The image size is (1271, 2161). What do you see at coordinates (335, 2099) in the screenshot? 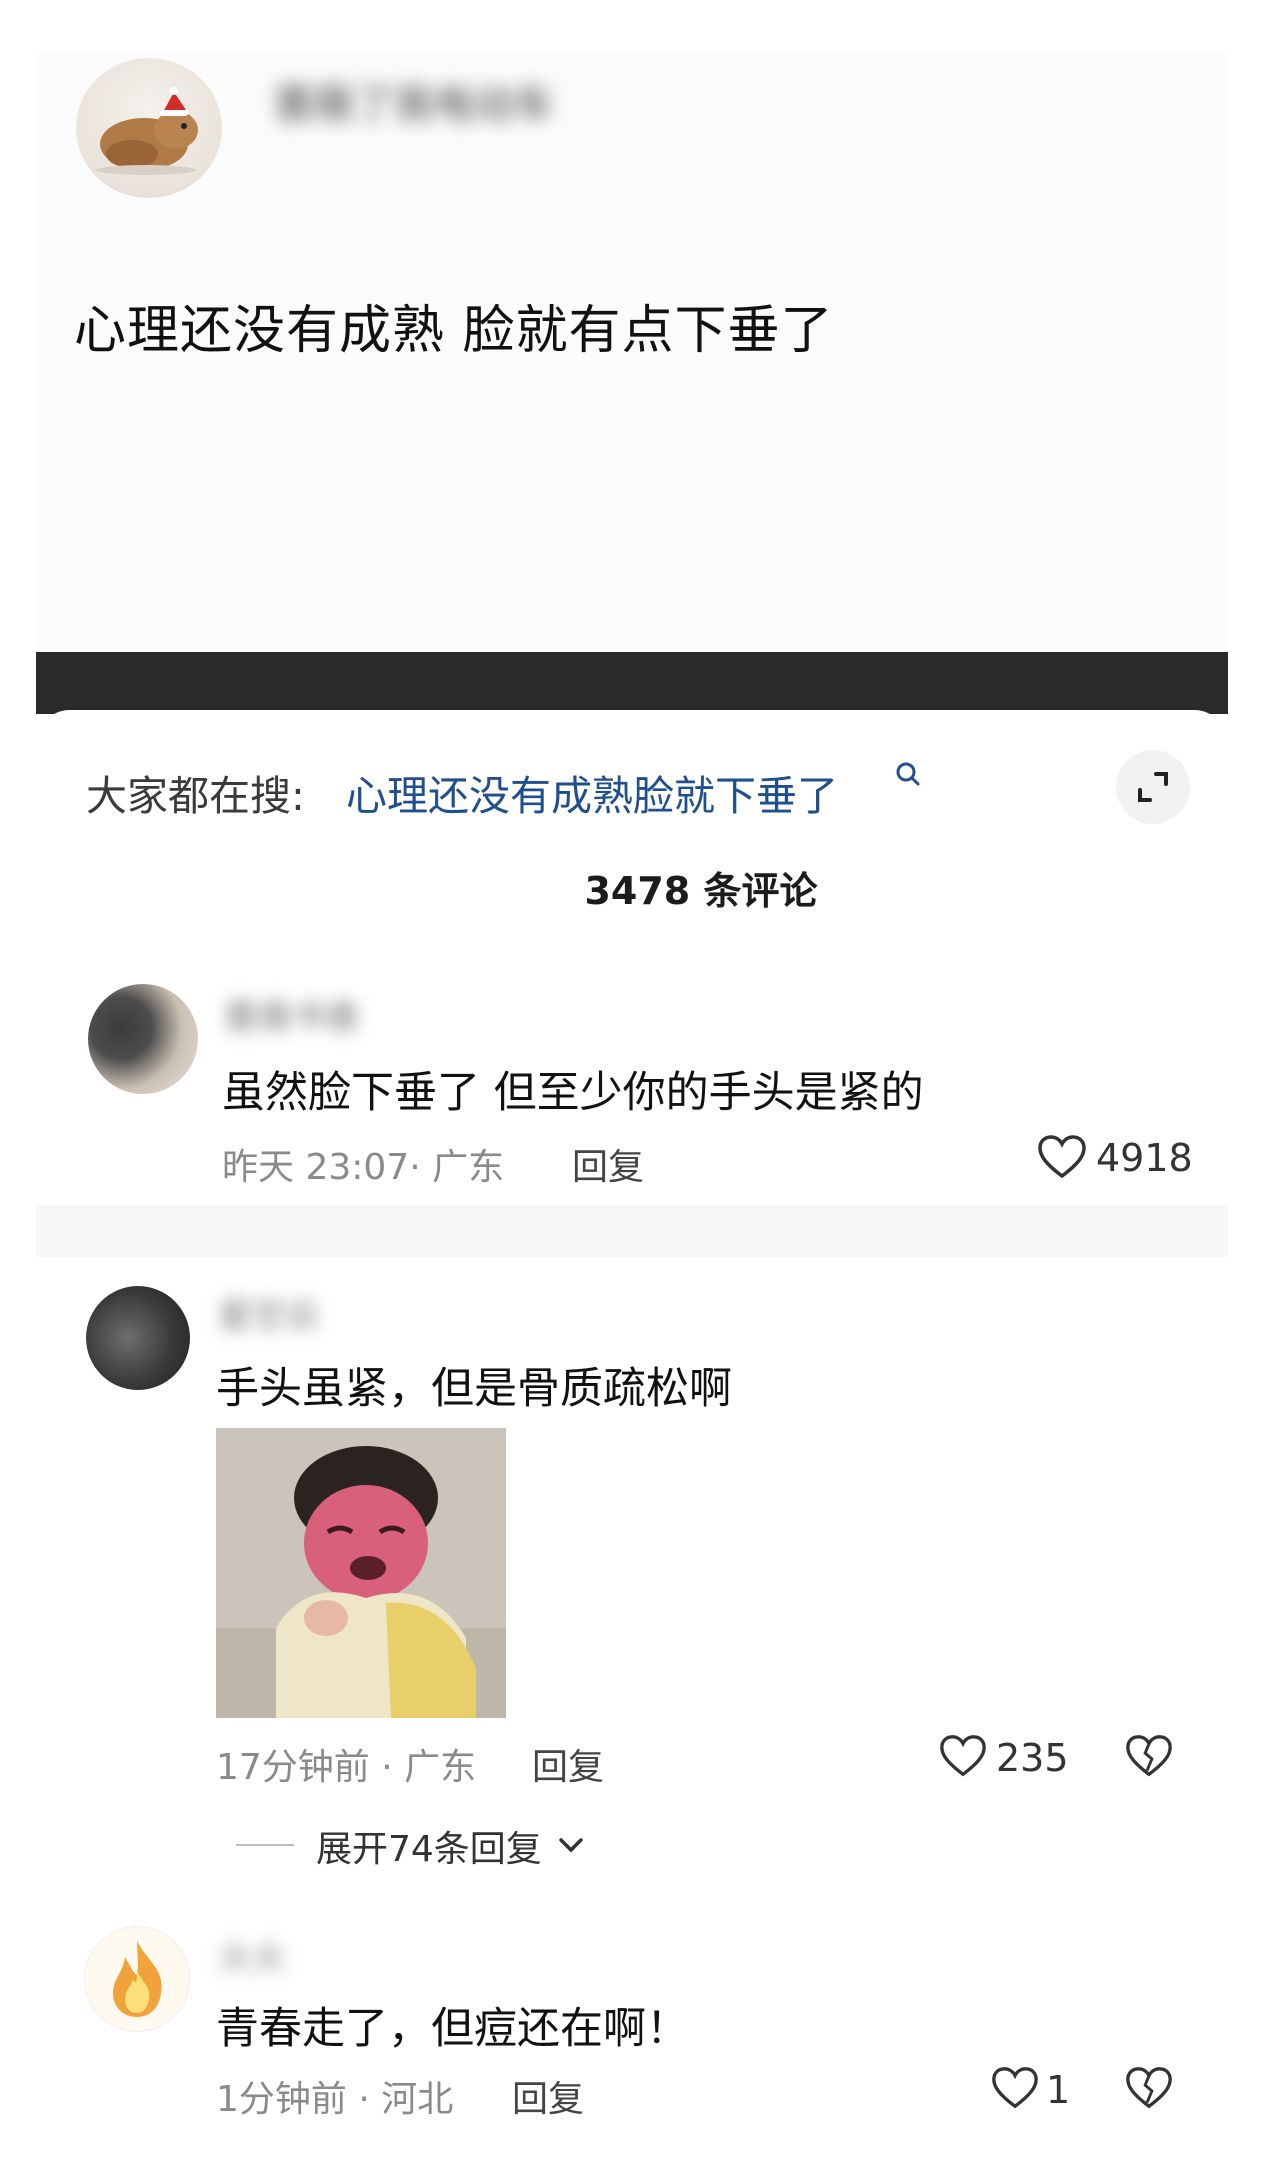
I see `comment-time-location: 1分钟前 · 河北` at bounding box center [335, 2099].